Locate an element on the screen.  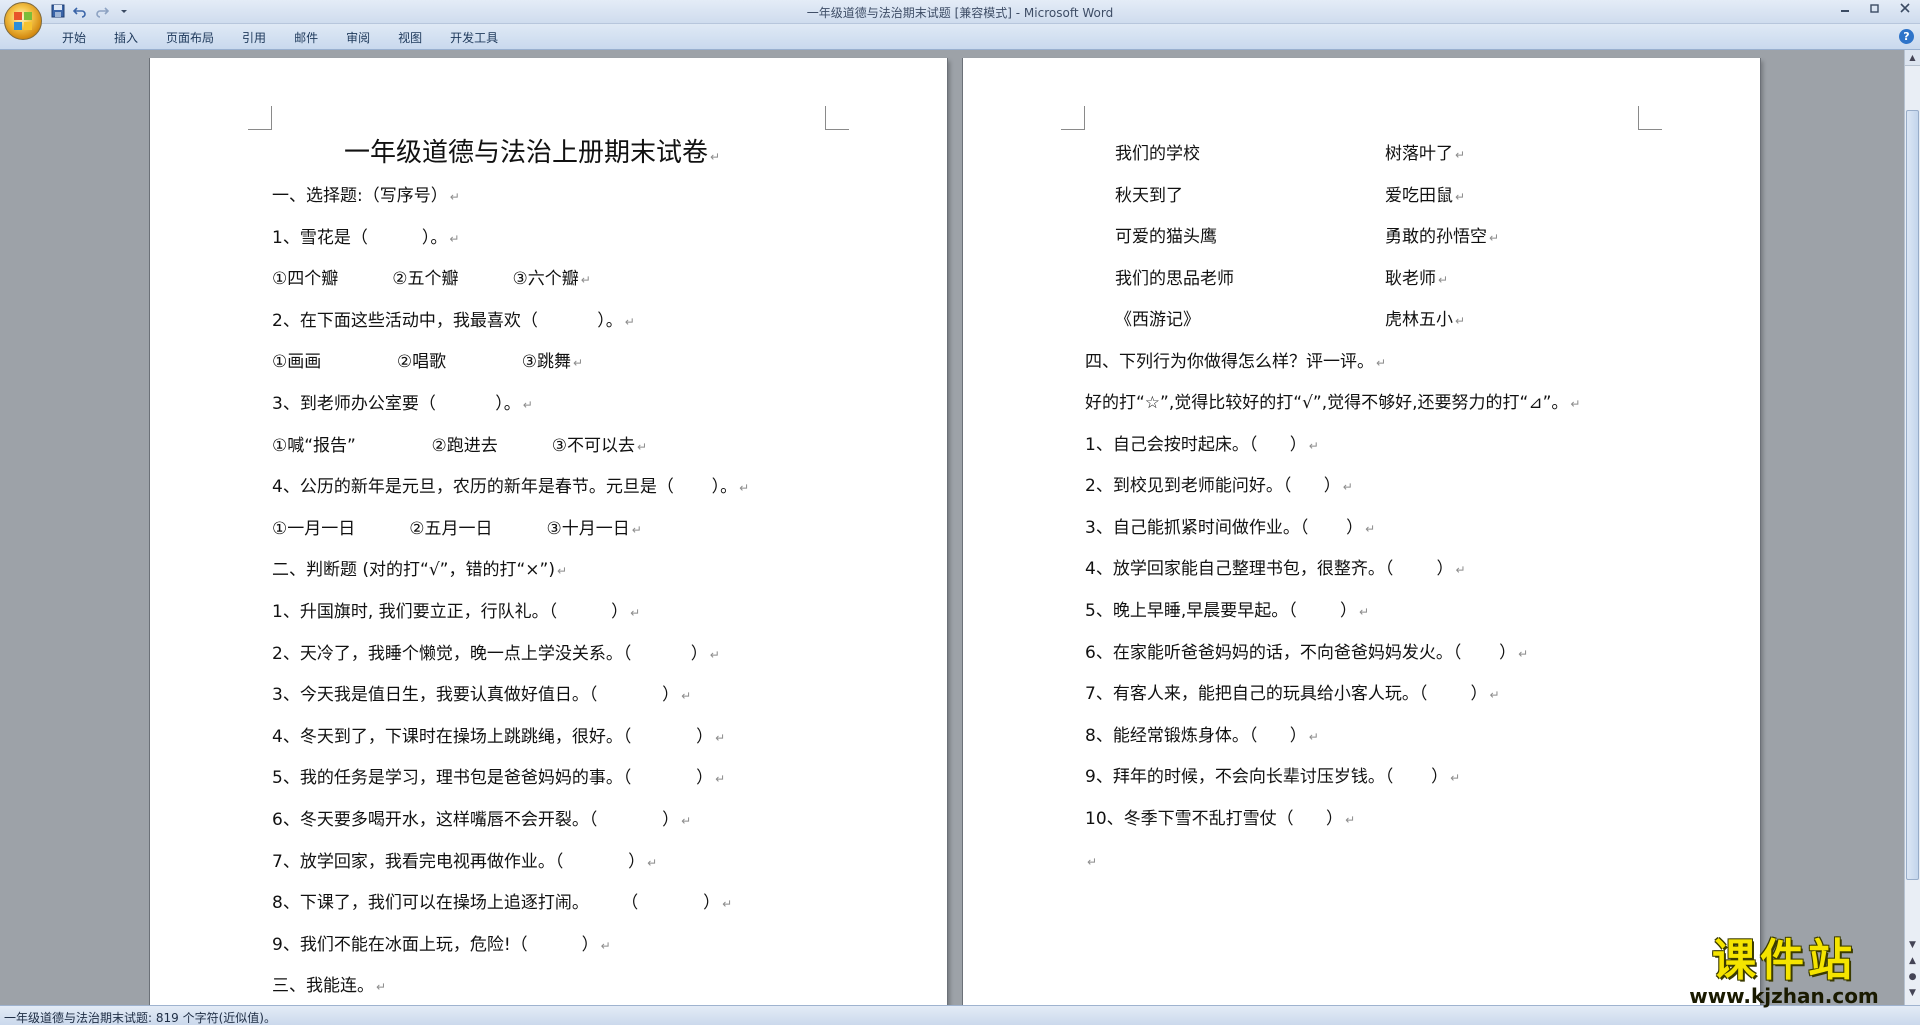
line-text: 1、自己会按时起床。（ ） is located at coordinates (1196, 444).